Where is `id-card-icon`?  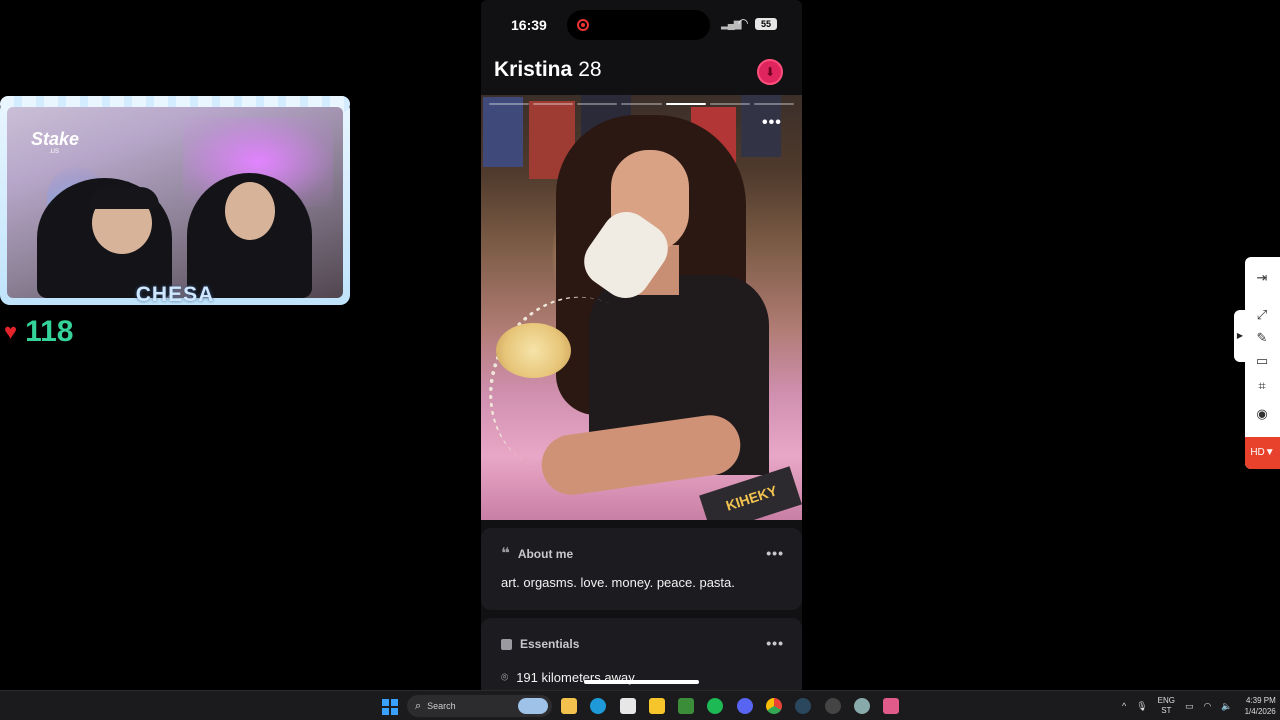
id-card-icon is located at coordinates (506, 644).